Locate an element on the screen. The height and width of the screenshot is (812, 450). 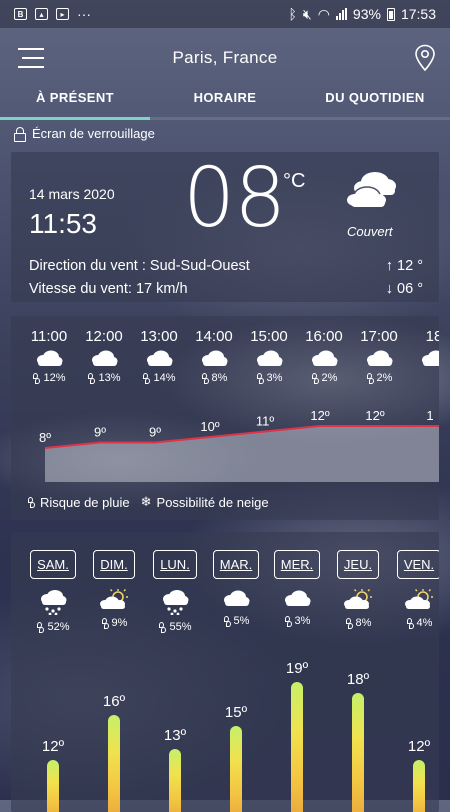
mute-icon: 🔇︎ is located at coordinates (307, 13).